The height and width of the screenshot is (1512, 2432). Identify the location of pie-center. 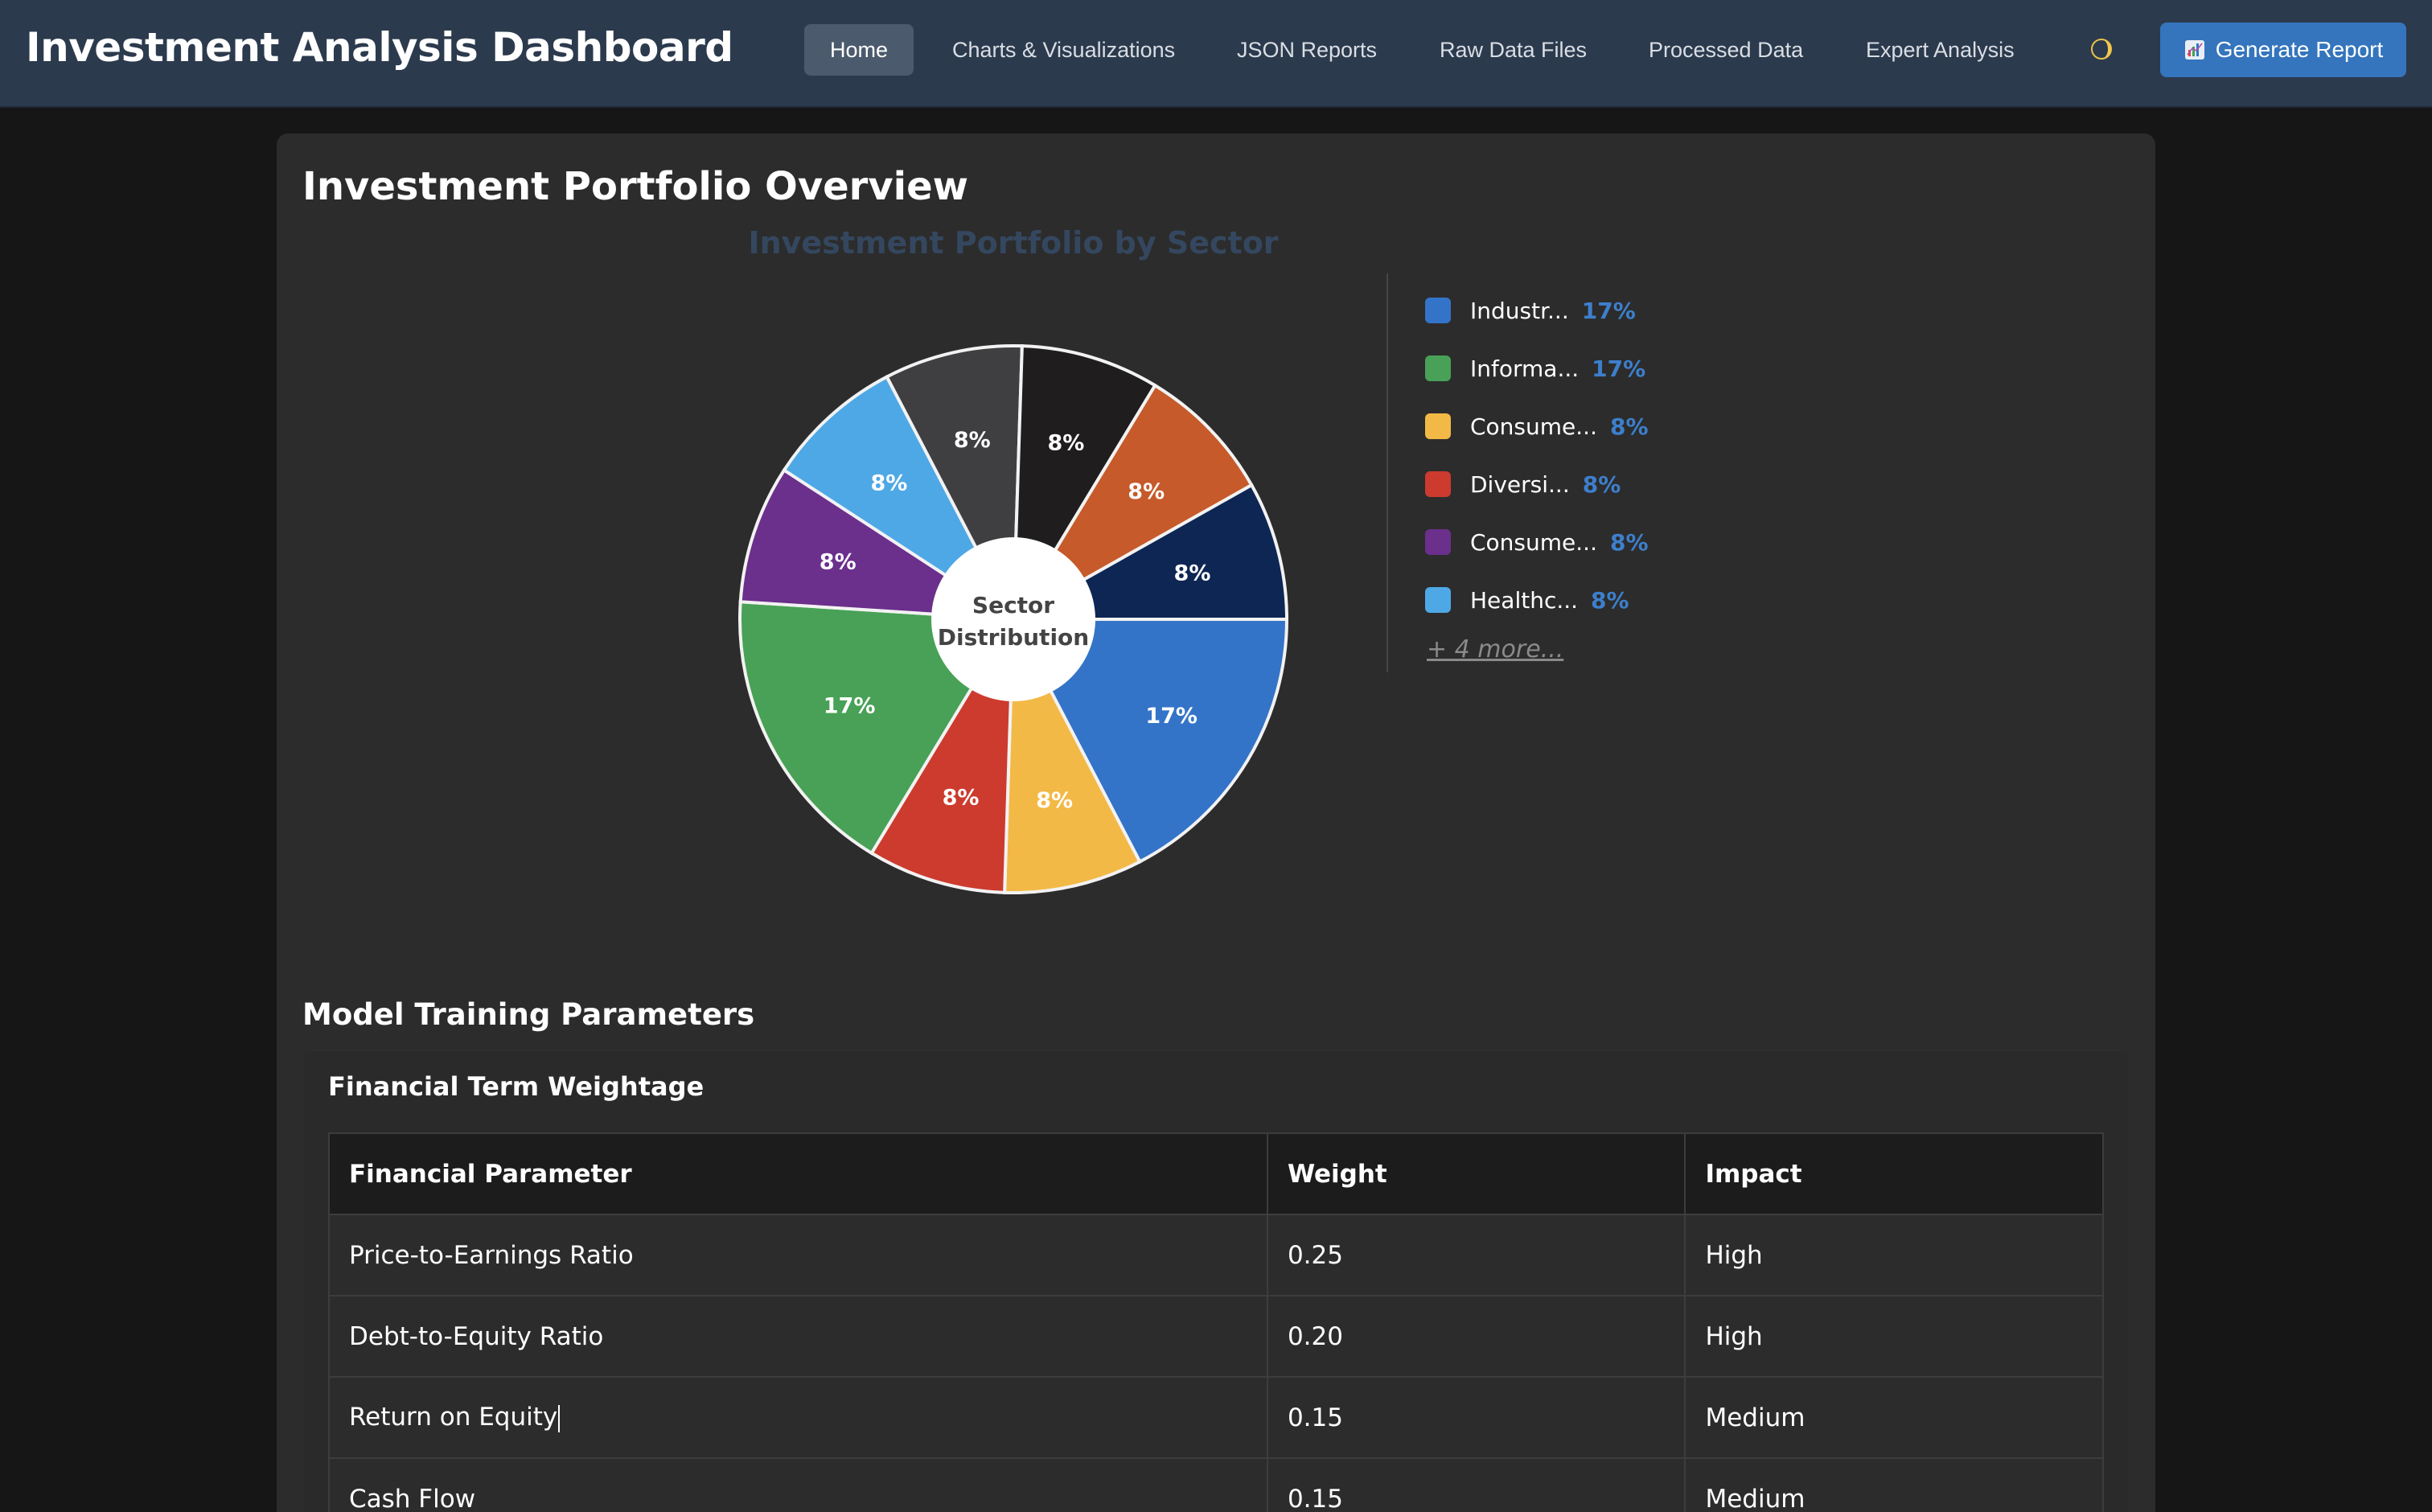
(1013, 619).